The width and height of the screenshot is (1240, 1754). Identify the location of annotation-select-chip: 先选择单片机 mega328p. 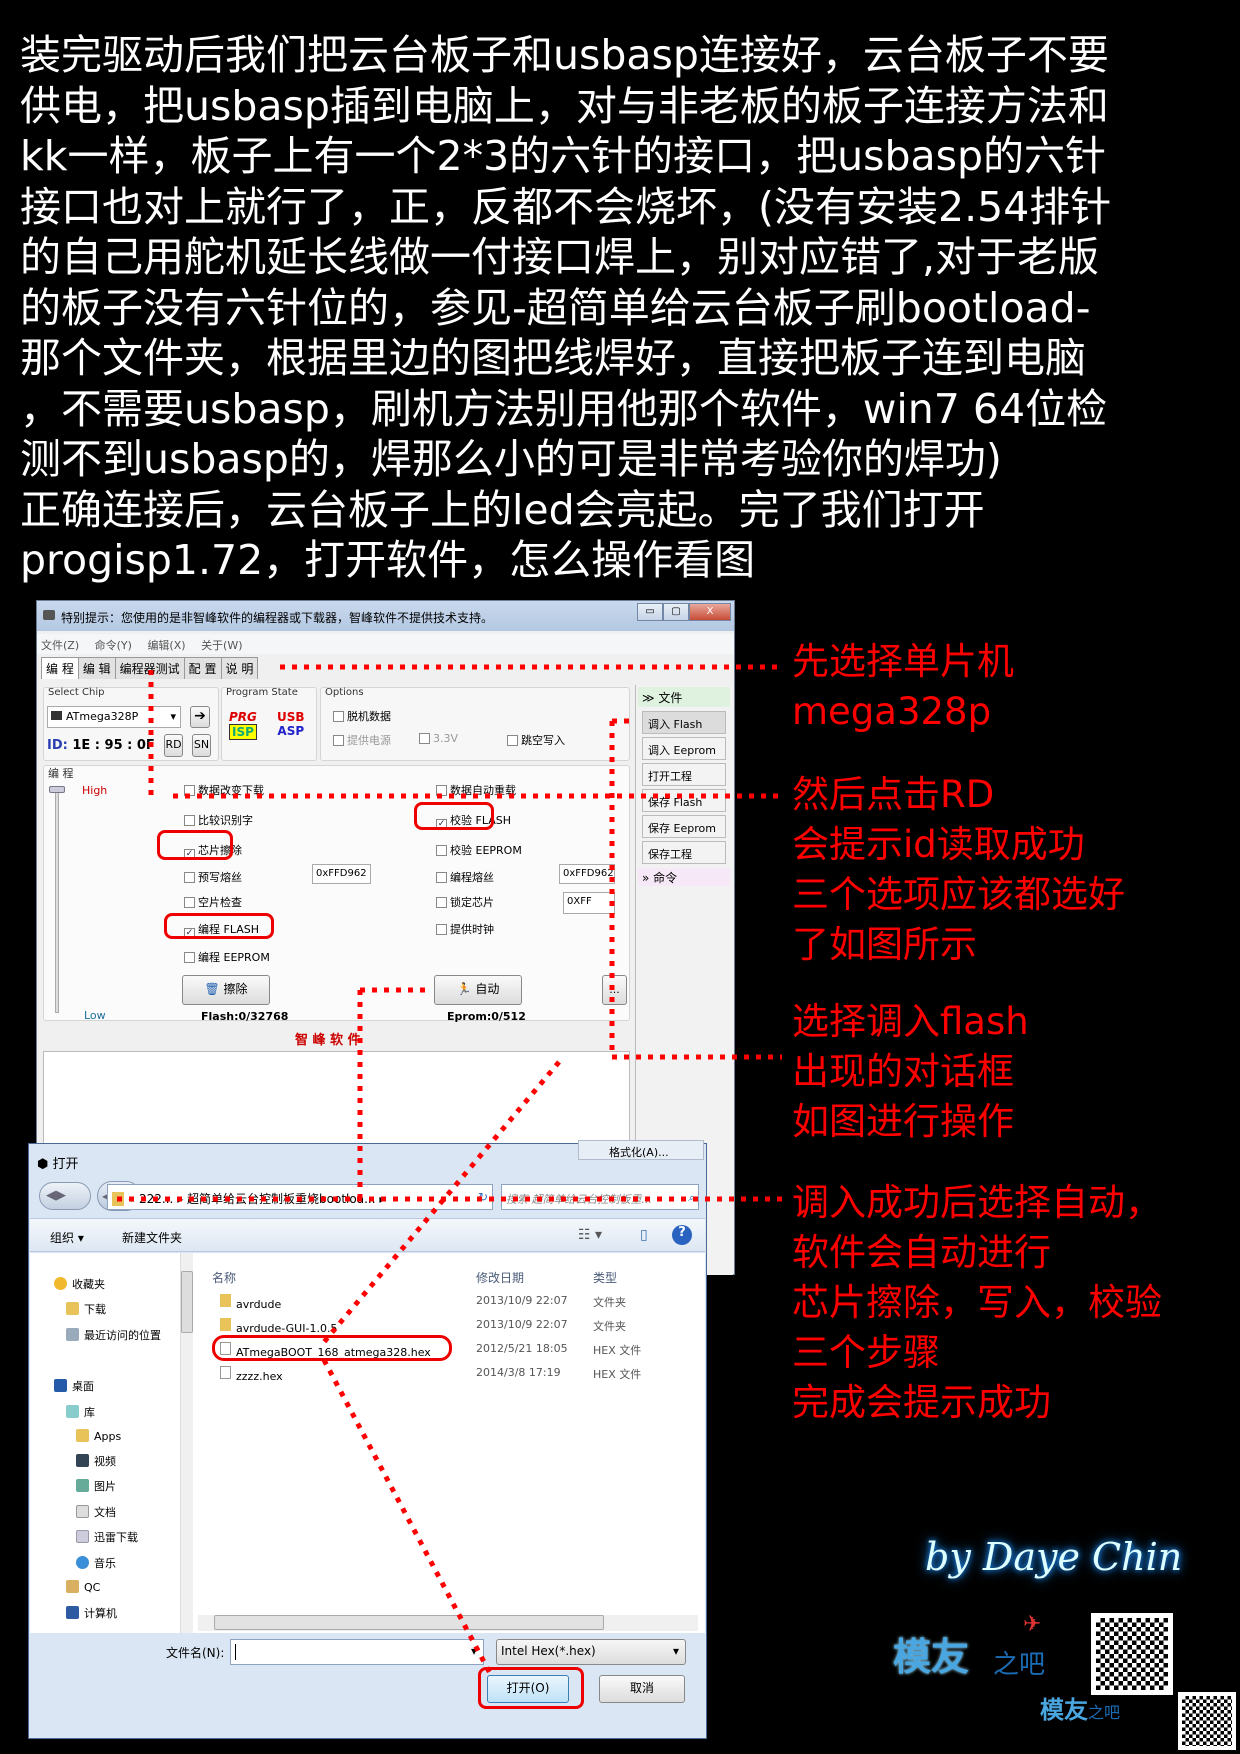
(903, 686).